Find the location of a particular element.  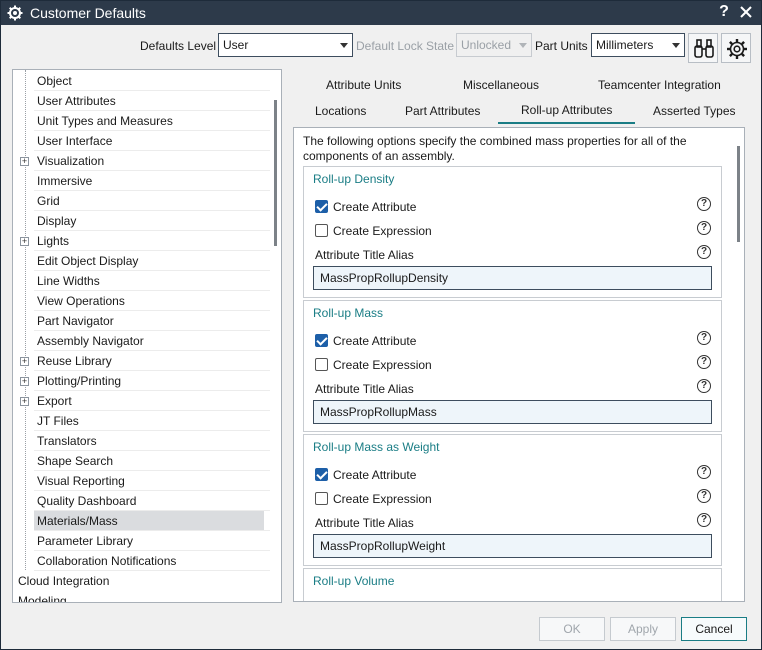

tab-miscellaneous: Miscellaneous is located at coordinates (501, 85).